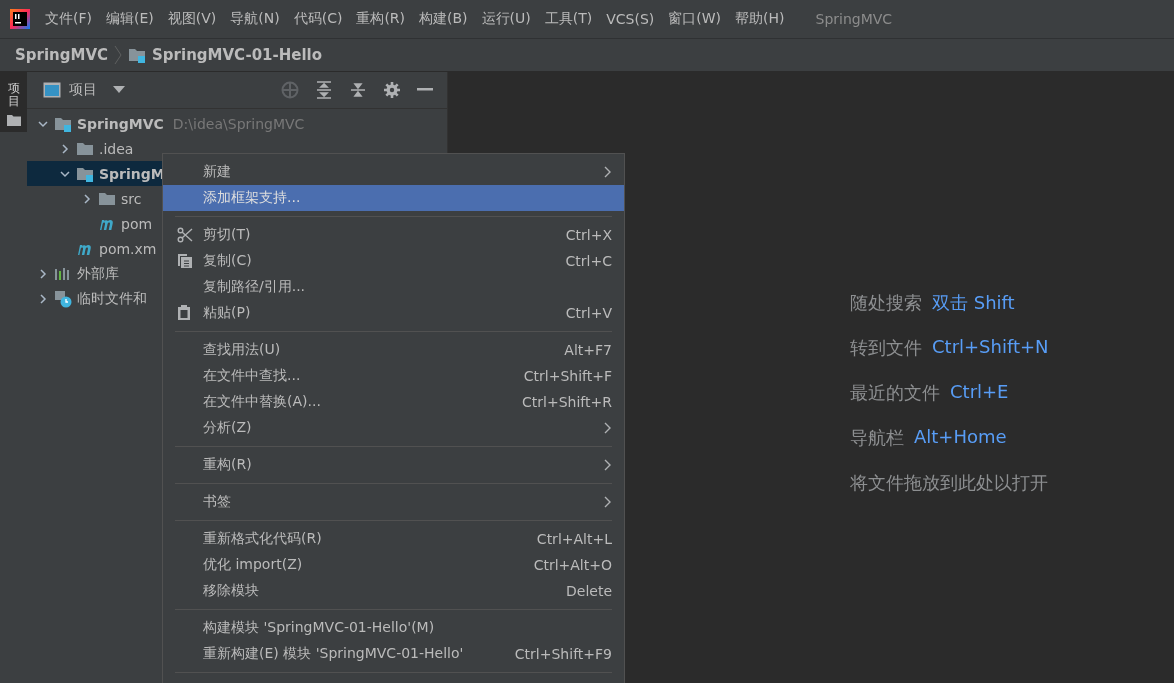  Describe the element at coordinates (116, 148) in the screenshot. I see `tree-item-label: .idea` at that location.